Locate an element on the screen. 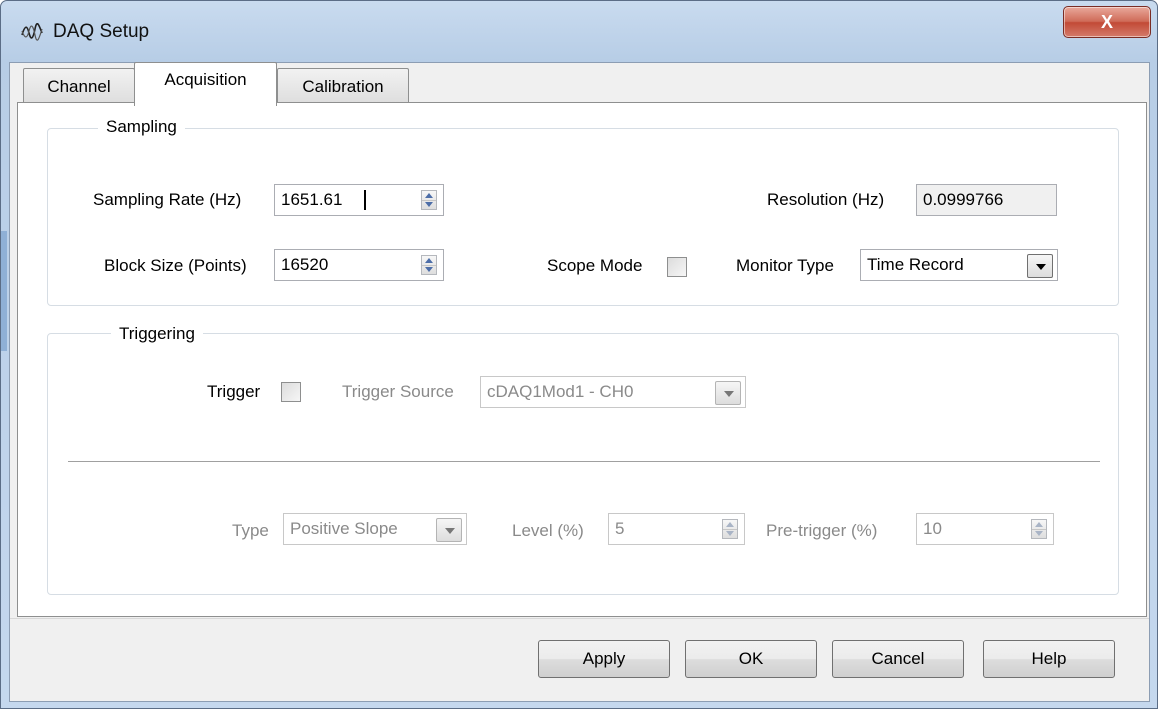 The image size is (1158, 709). sampling-rate-input: 1651.61 is located at coordinates (359, 200).